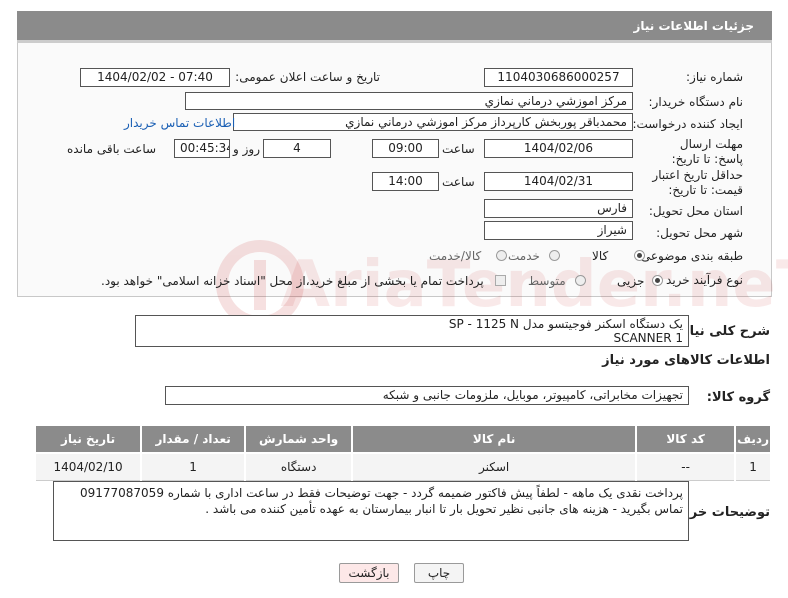  What do you see at coordinates (707, 151) in the screenshot?
I see `deadline-label: مهلت ارسال پاسخ: تا تاریخ:` at bounding box center [707, 151].